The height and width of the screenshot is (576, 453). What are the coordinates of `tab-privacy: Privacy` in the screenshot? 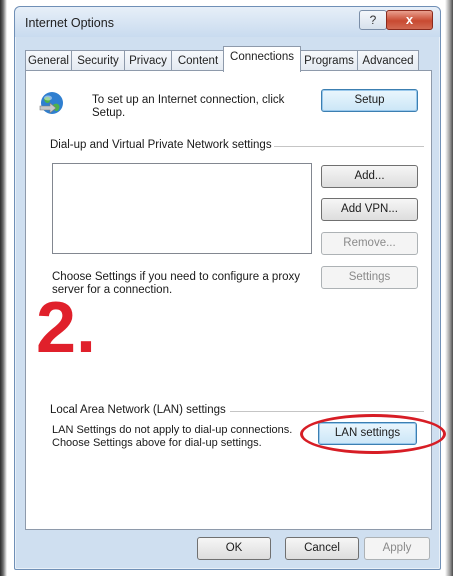 It's located at (148, 60).